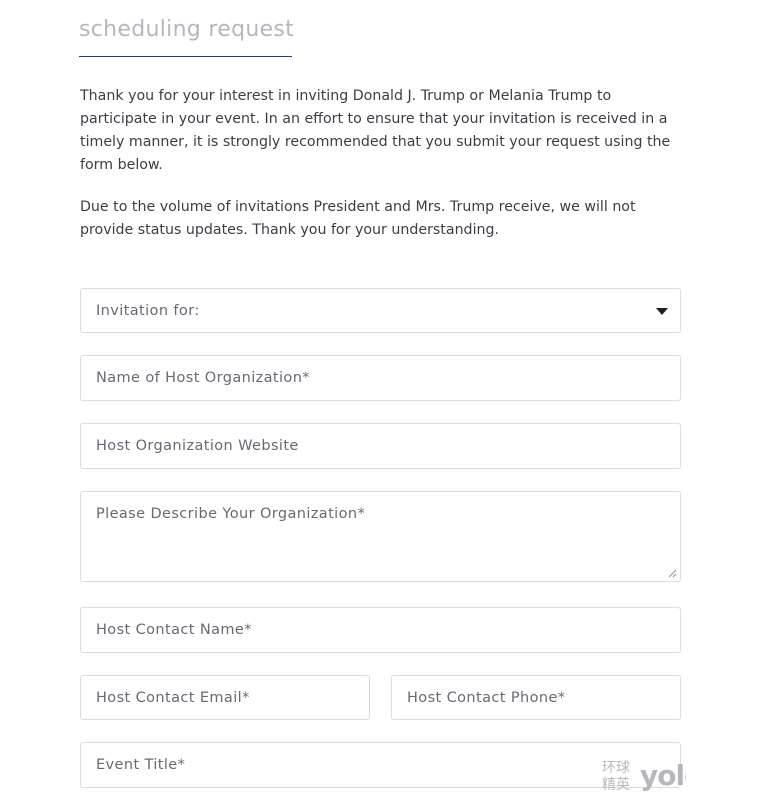  What do you see at coordinates (380, 630) in the screenshot?
I see `host-contact-name-input: Host Contact Name*` at bounding box center [380, 630].